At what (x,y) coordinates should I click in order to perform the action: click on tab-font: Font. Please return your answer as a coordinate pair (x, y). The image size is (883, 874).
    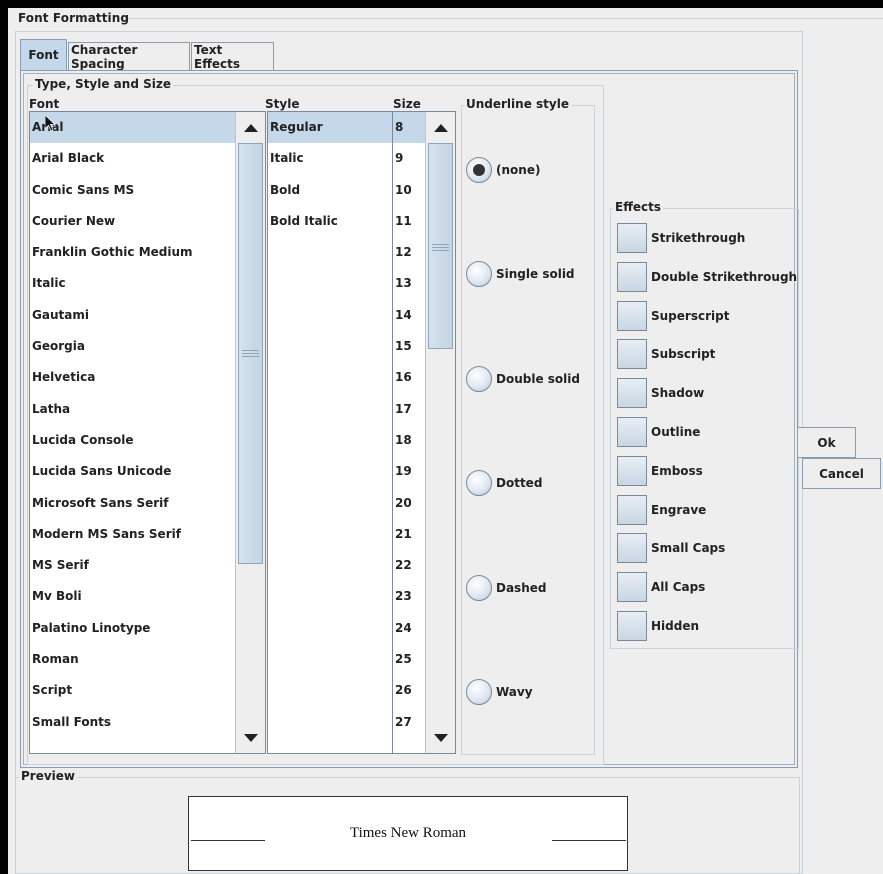
    Looking at the image, I should click on (43, 54).